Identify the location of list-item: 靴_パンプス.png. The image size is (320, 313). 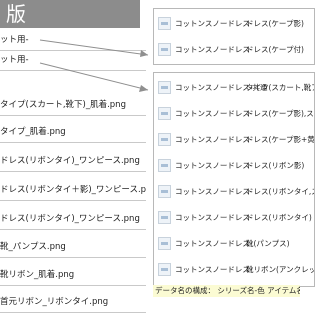
(73, 247).